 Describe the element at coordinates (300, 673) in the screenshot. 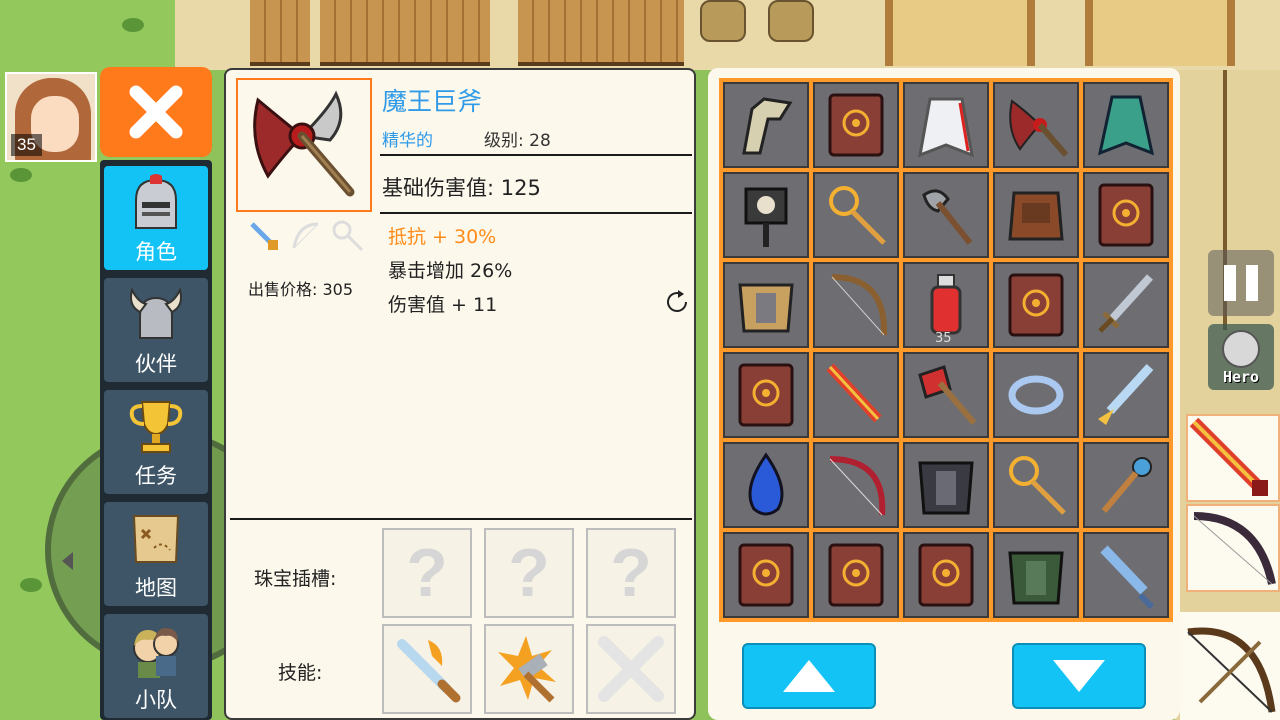

I see `skill-slot-label: 技能:` at that location.